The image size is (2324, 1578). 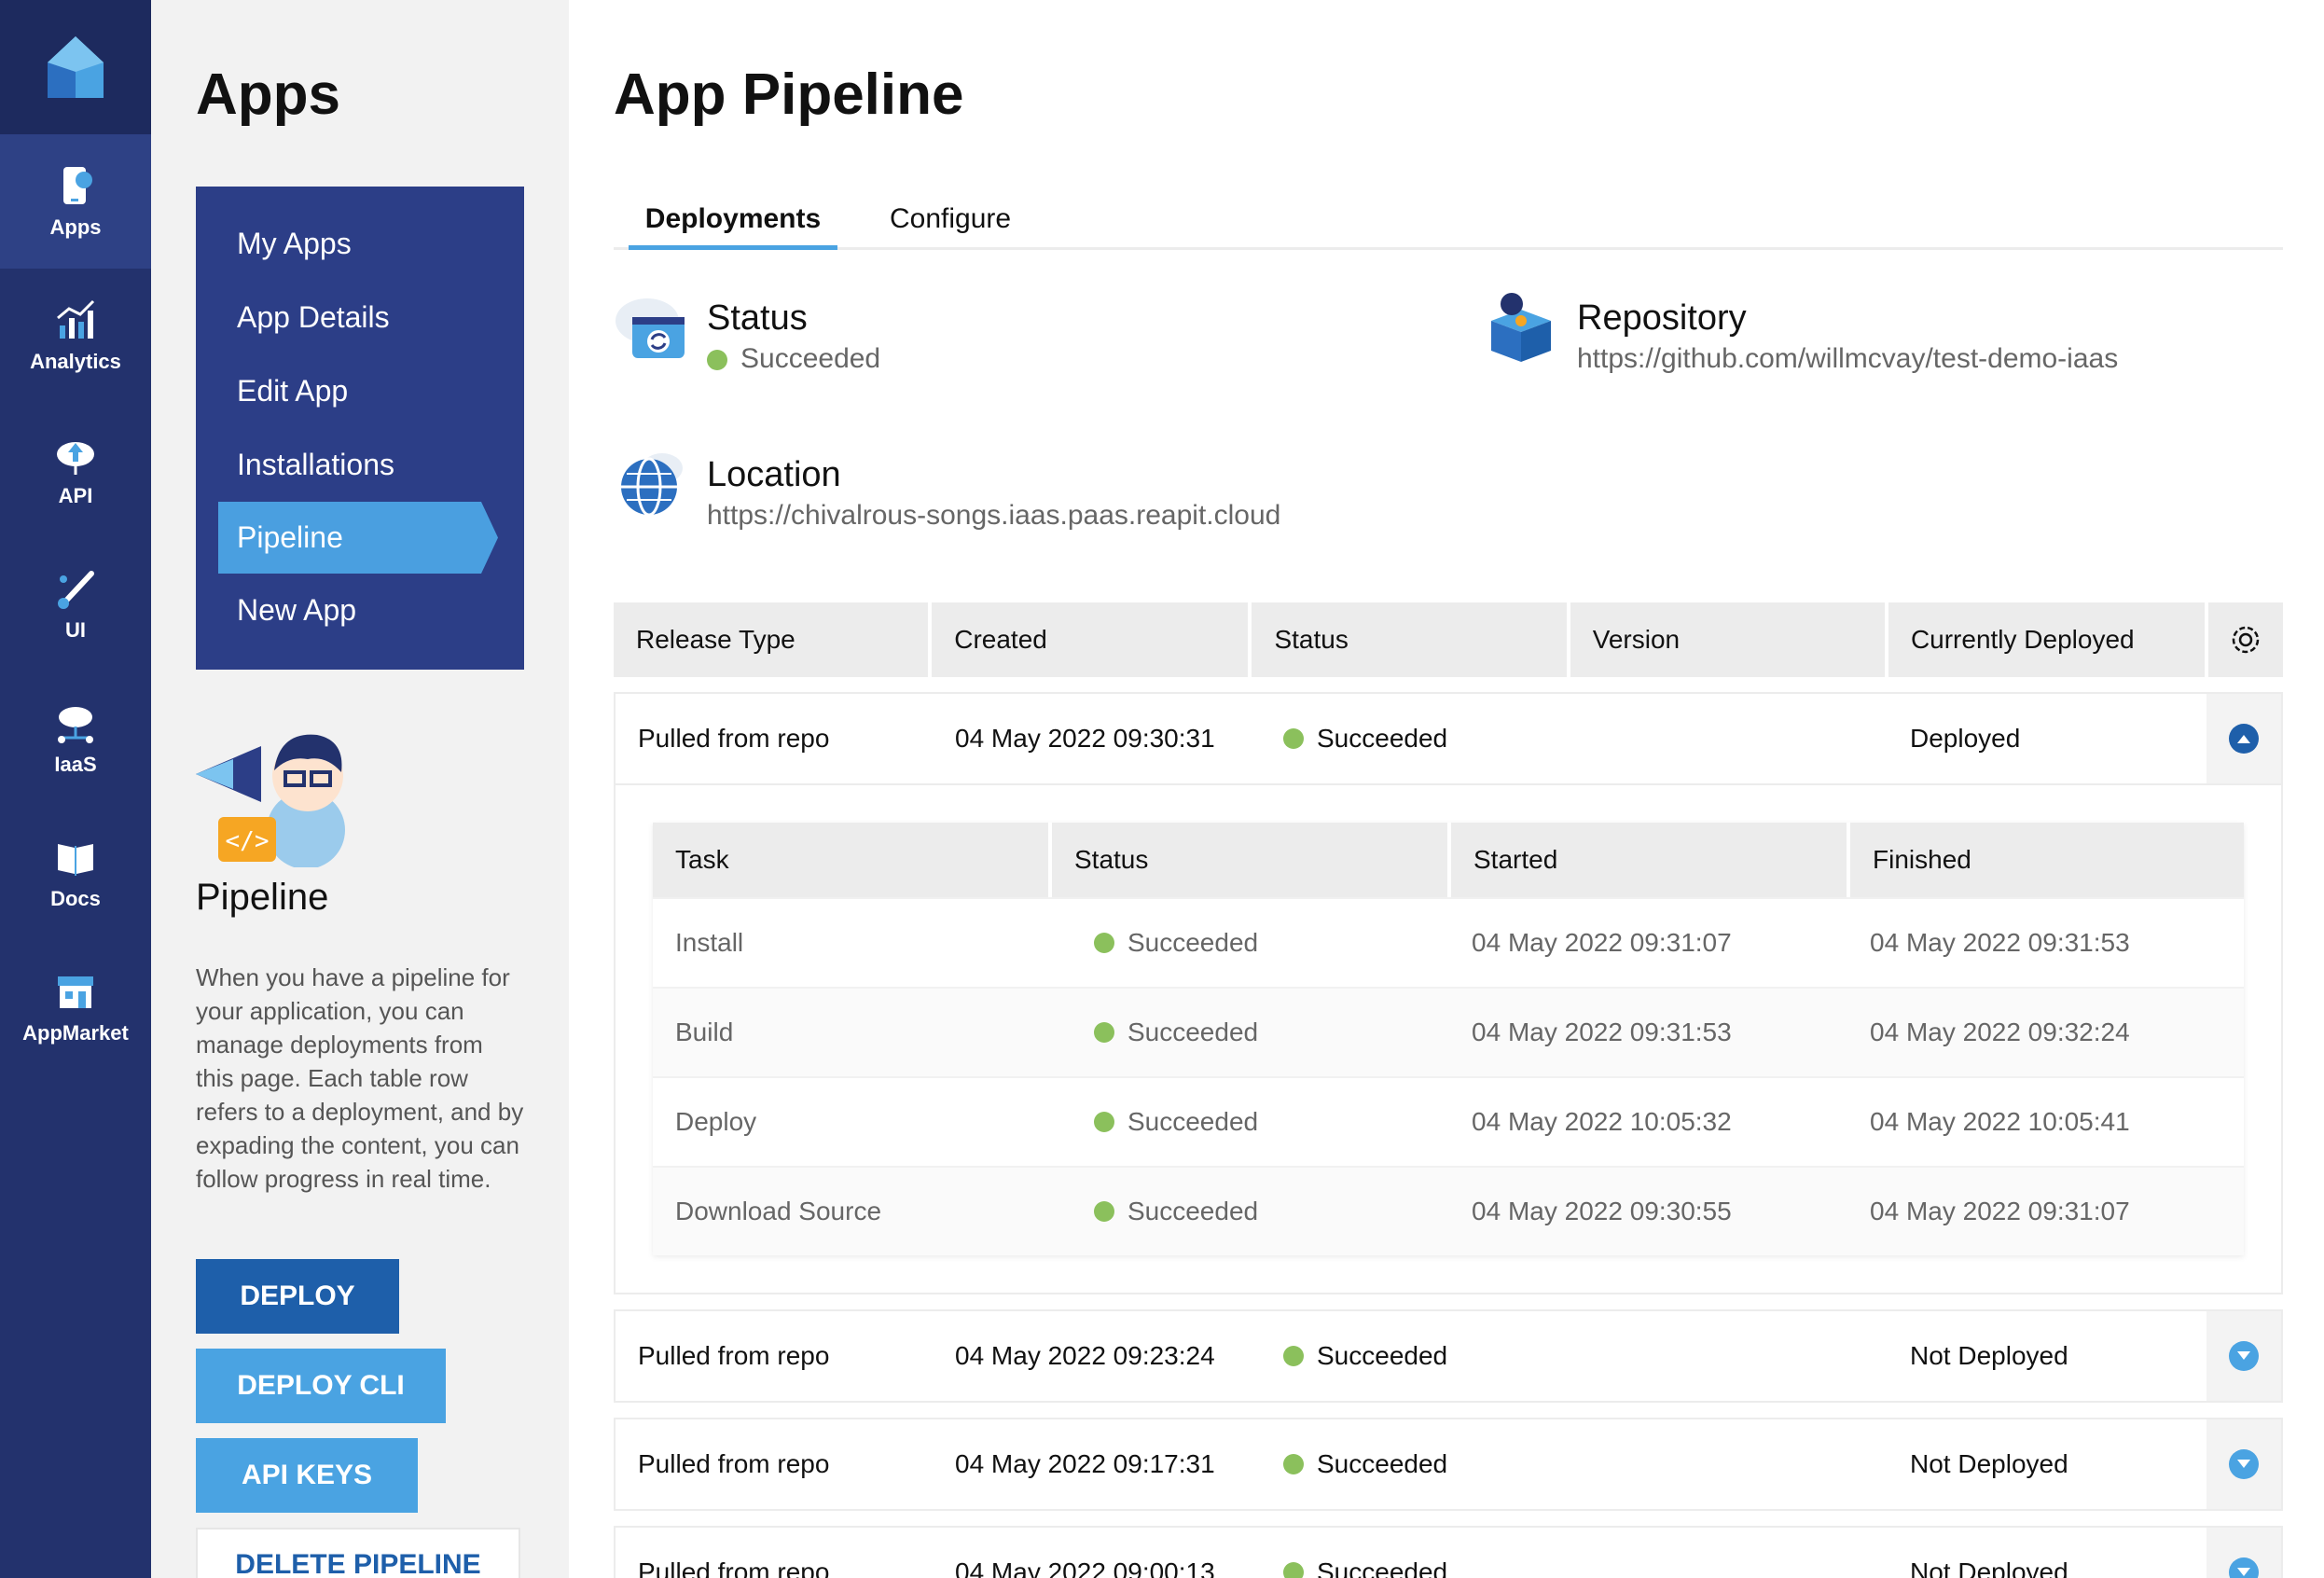 I want to click on nav-item-analytics: Analytics, so click(x=75, y=336).